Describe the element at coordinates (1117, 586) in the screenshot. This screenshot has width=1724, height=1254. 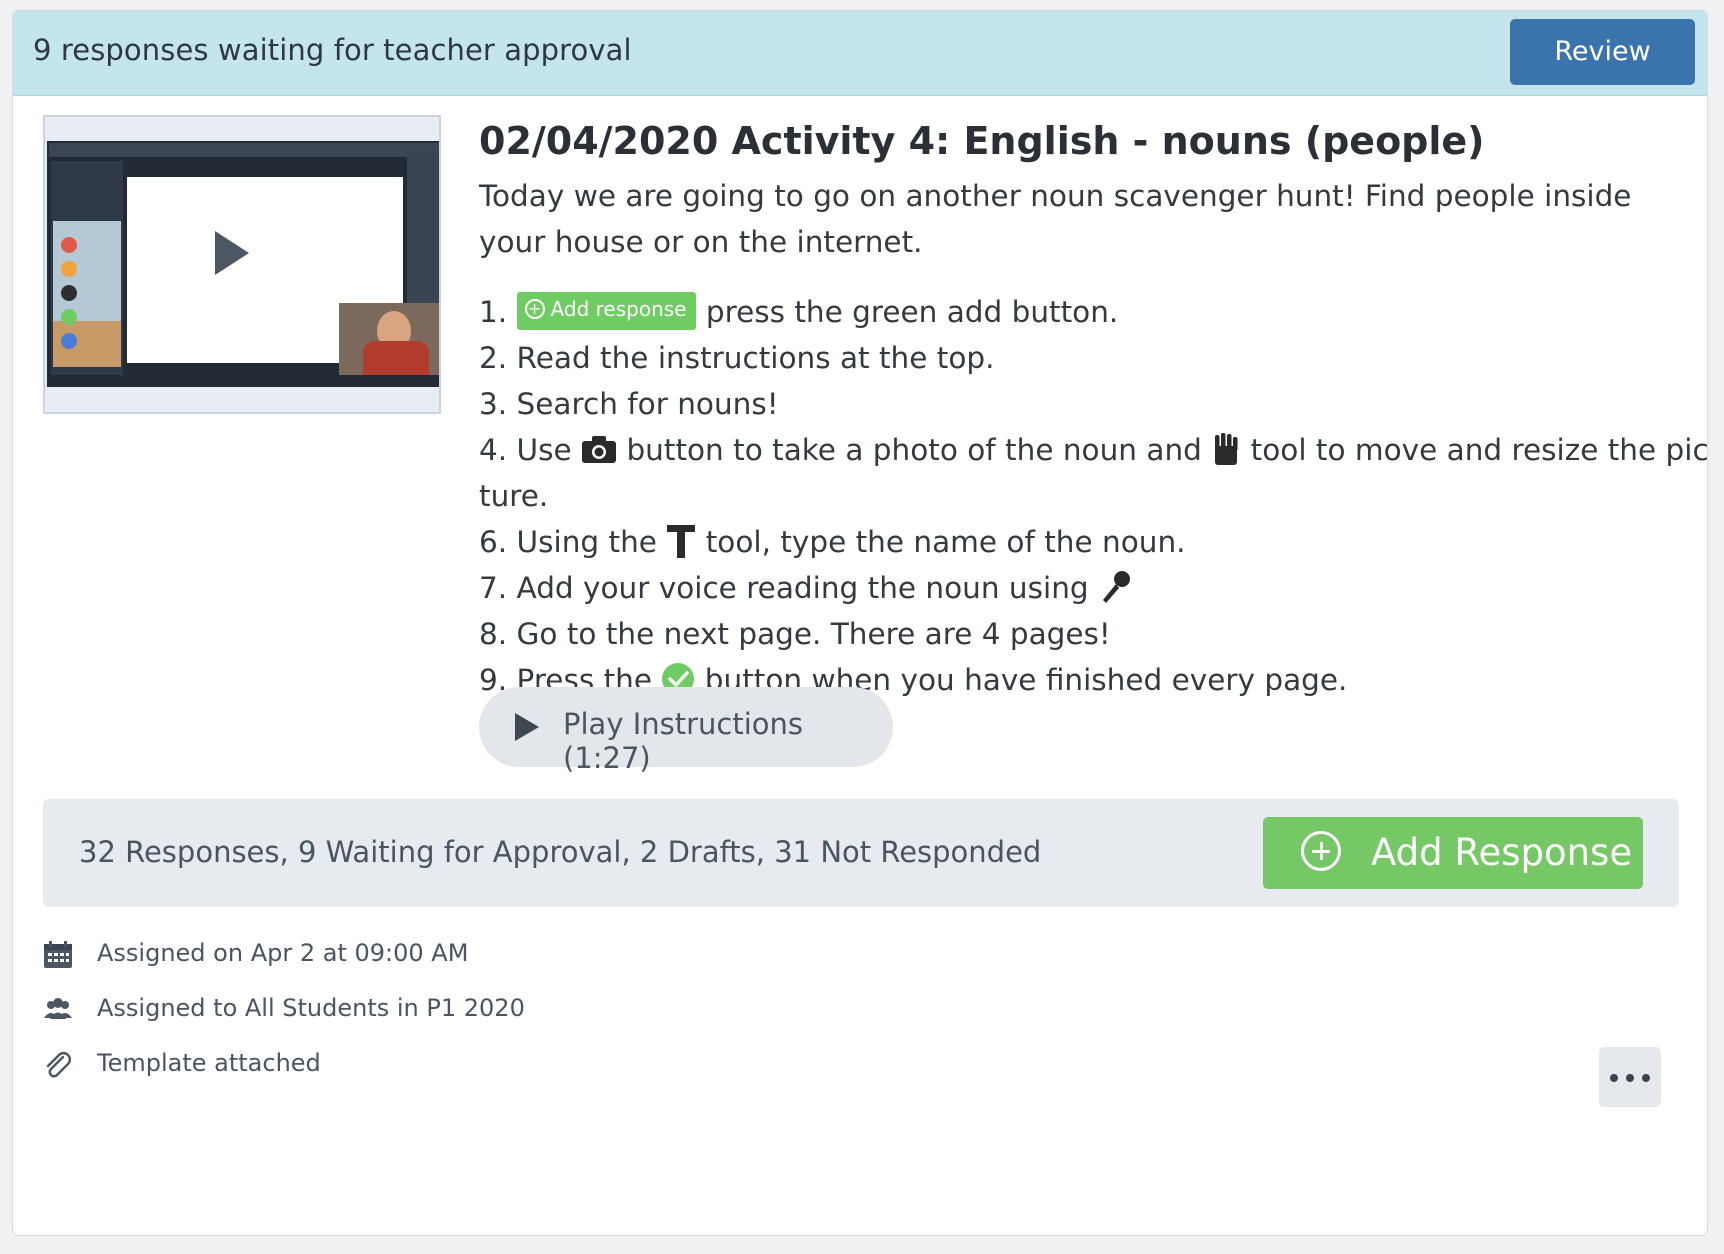
I see `microphone-icon` at that location.